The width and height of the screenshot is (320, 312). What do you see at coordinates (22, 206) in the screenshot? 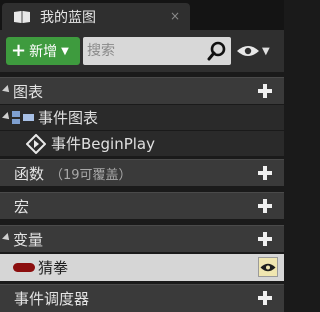
I see `section-title: 宏` at bounding box center [22, 206].